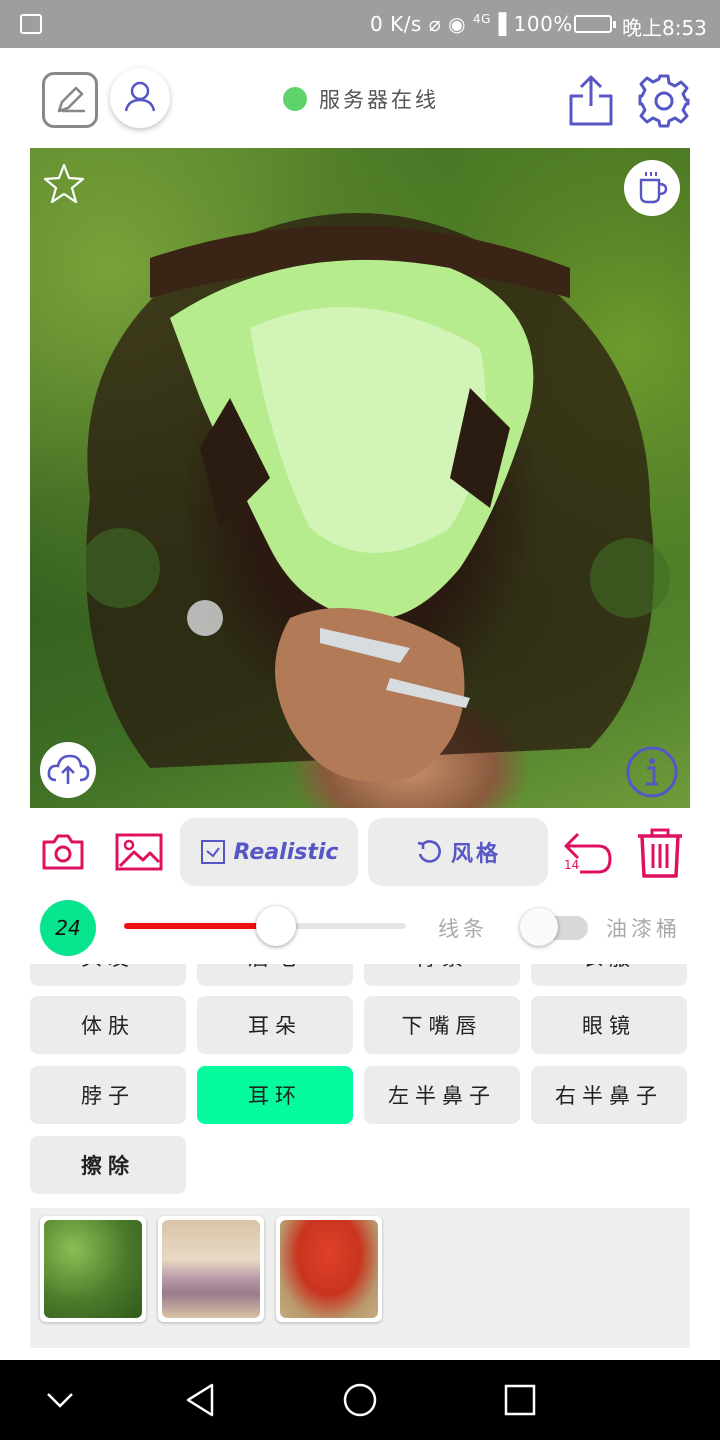 This screenshot has height=1440, width=720. Describe the element at coordinates (664, 28) in the screenshot. I see `status-time: 晚上8:53` at that location.